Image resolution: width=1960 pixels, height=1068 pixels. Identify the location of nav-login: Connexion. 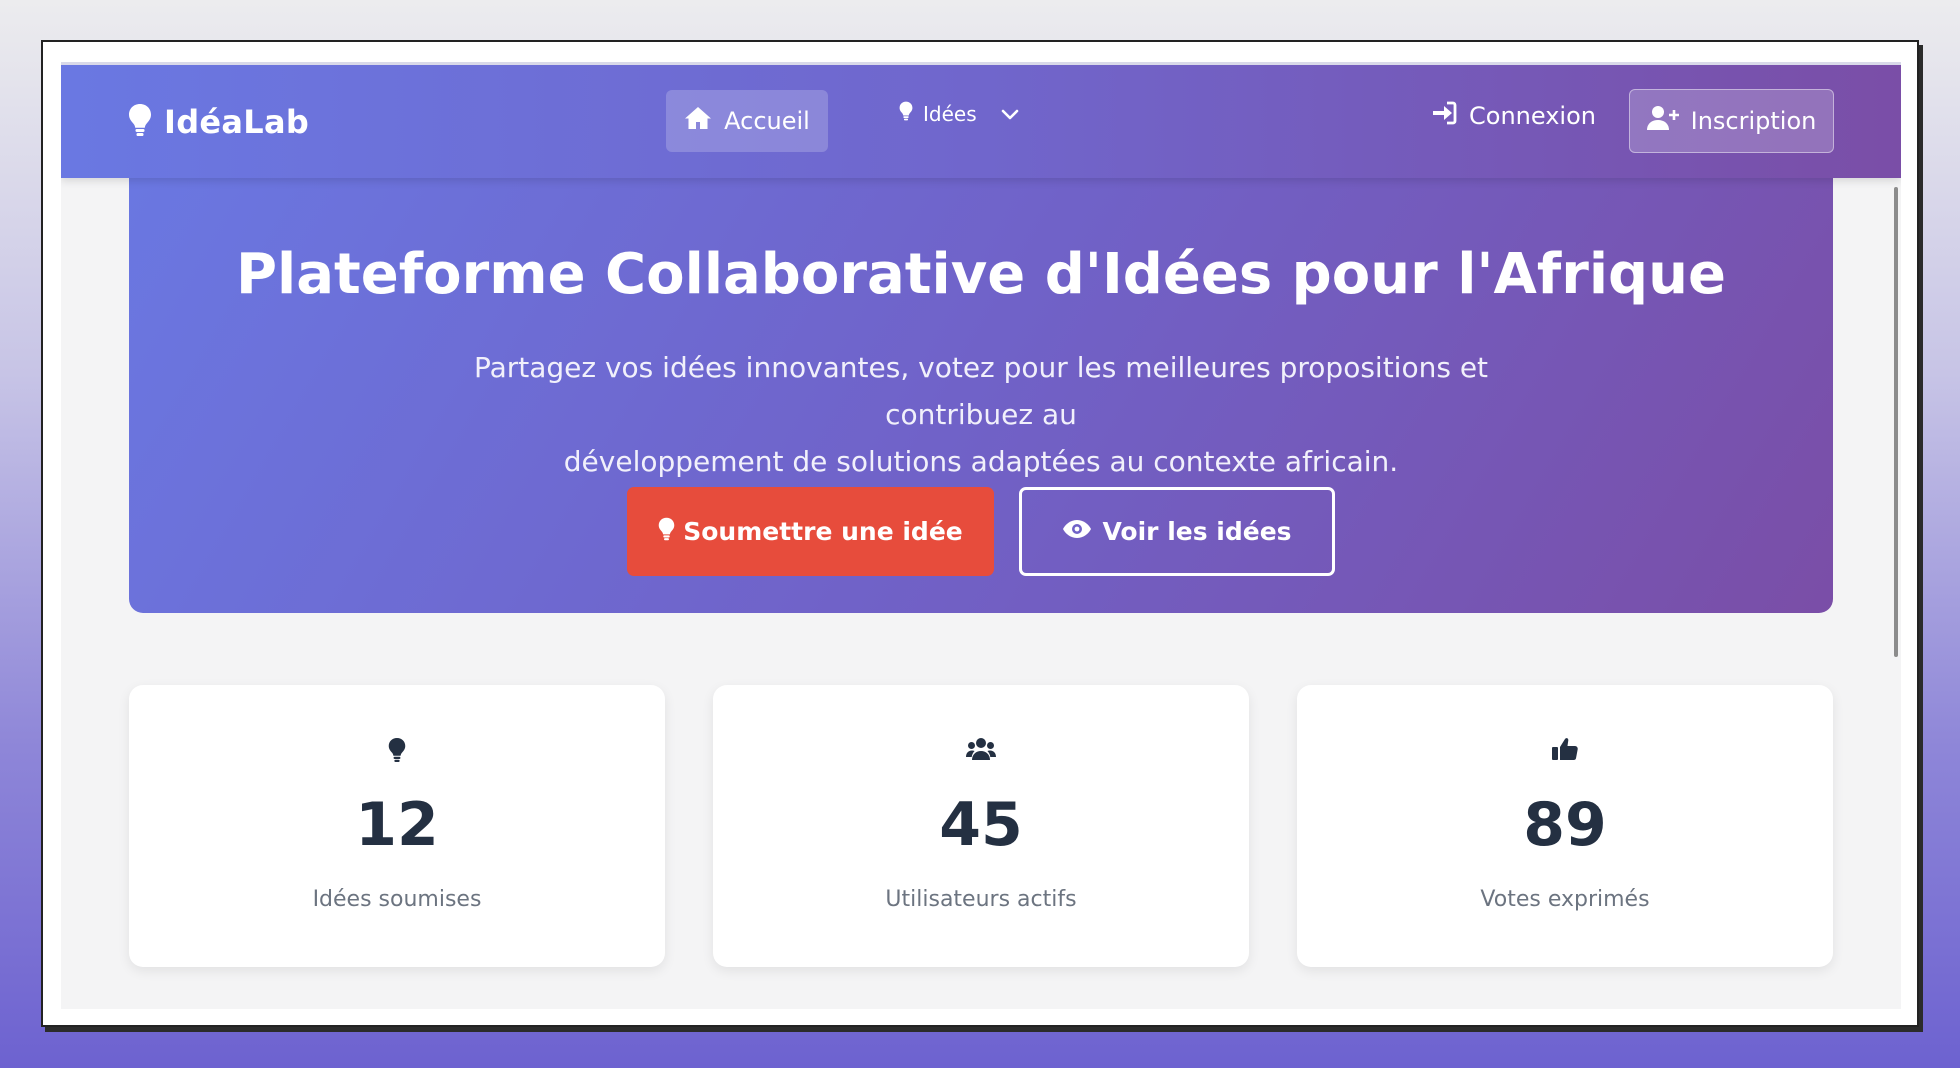
(1513, 116).